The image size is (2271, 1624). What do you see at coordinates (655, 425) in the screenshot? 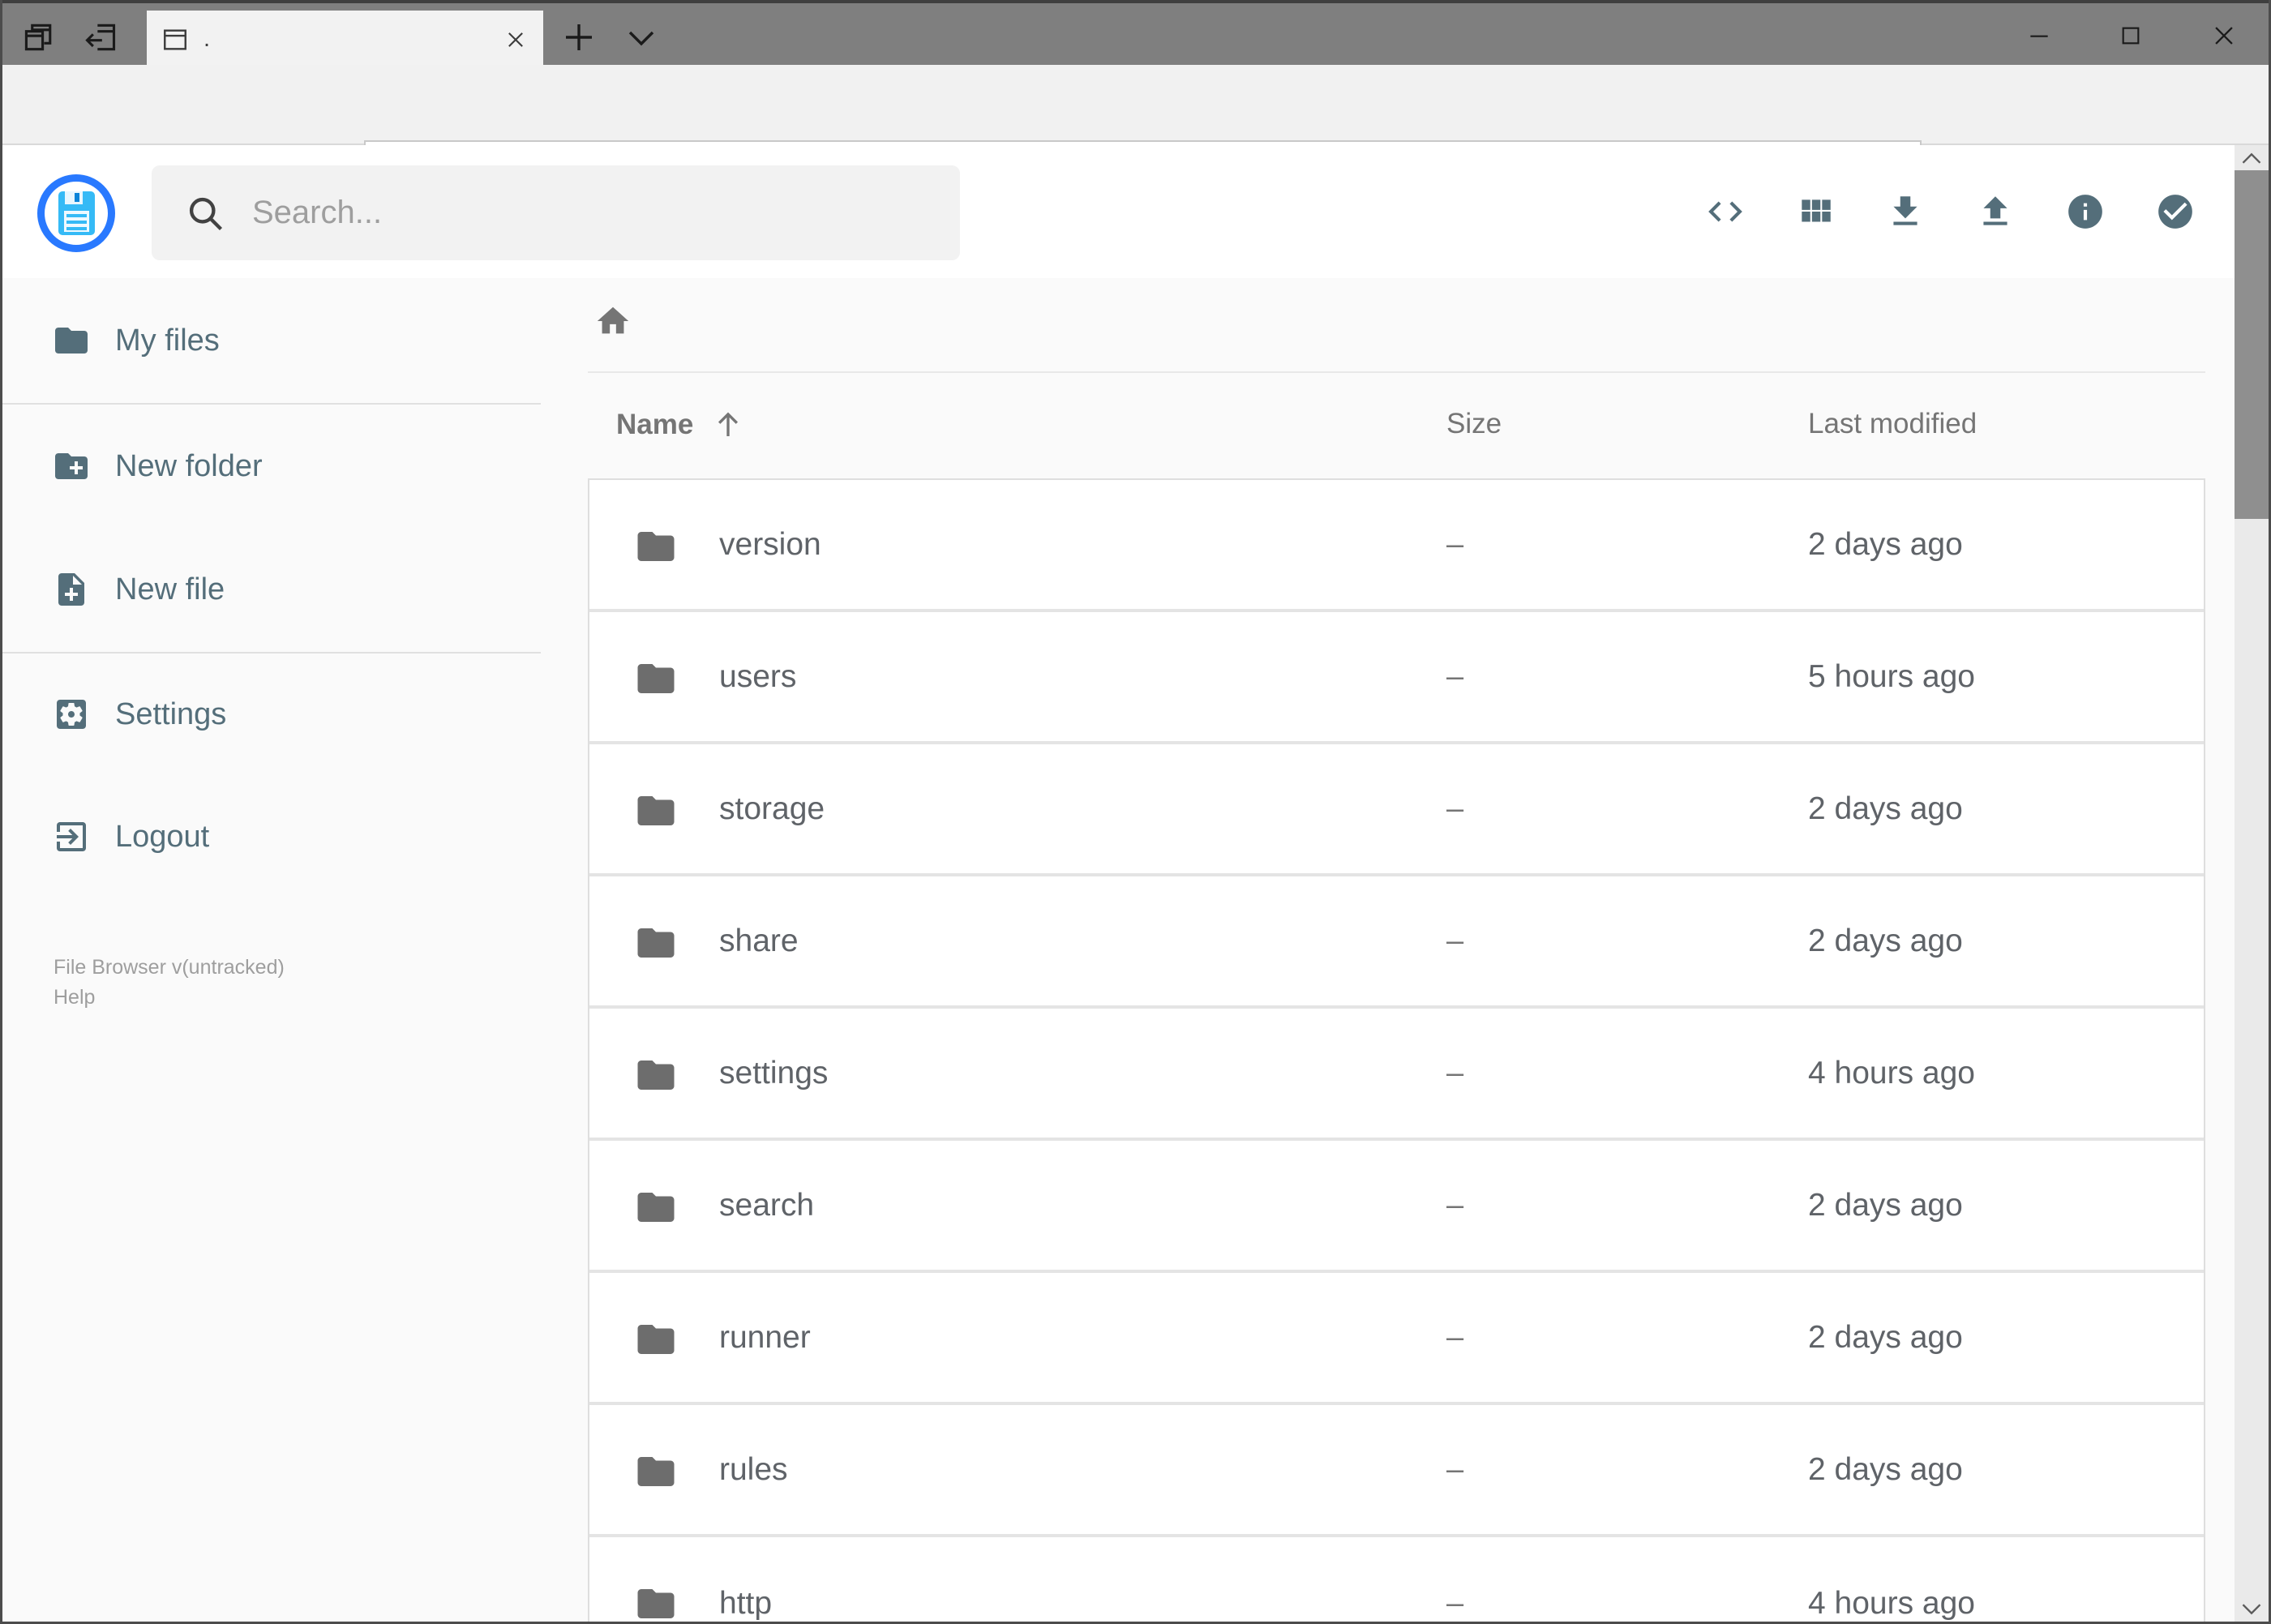
I see `column-label: Name` at bounding box center [655, 425].